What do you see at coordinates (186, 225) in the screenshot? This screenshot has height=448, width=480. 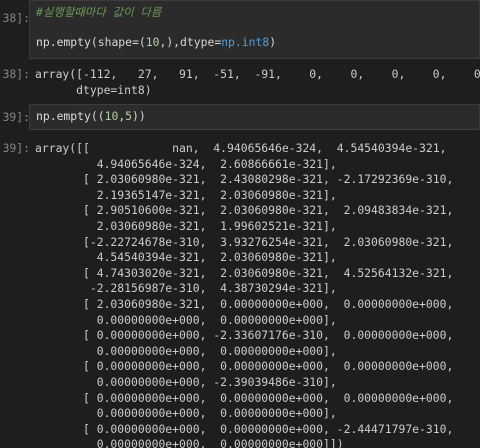 I see `output-line: 2.03060980e-321, 1.99602521e-321],` at bounding box center [186, 225].